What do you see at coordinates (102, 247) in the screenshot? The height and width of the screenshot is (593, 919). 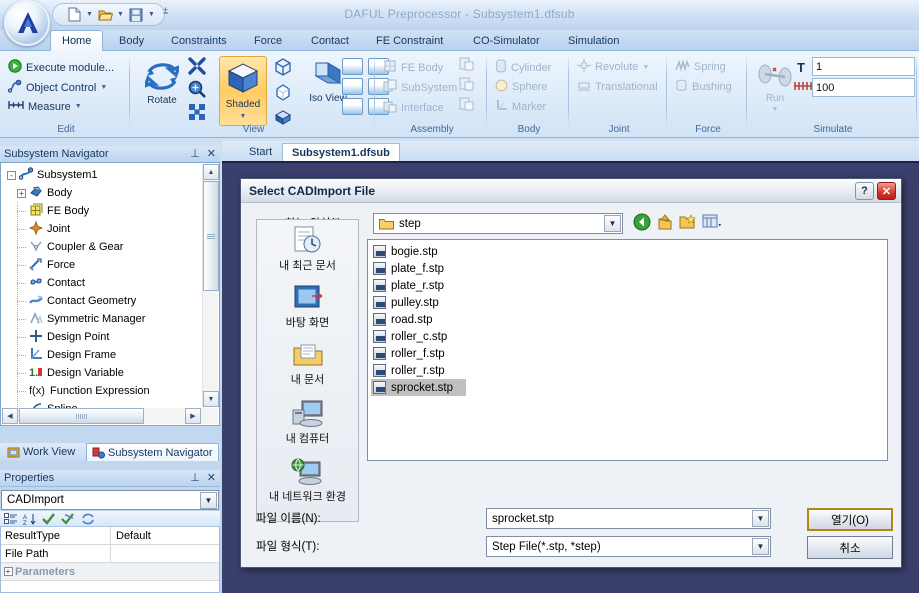 I see `tree-item-coupler-gear: Coupler & Gear` at bounding box center [102, 247].